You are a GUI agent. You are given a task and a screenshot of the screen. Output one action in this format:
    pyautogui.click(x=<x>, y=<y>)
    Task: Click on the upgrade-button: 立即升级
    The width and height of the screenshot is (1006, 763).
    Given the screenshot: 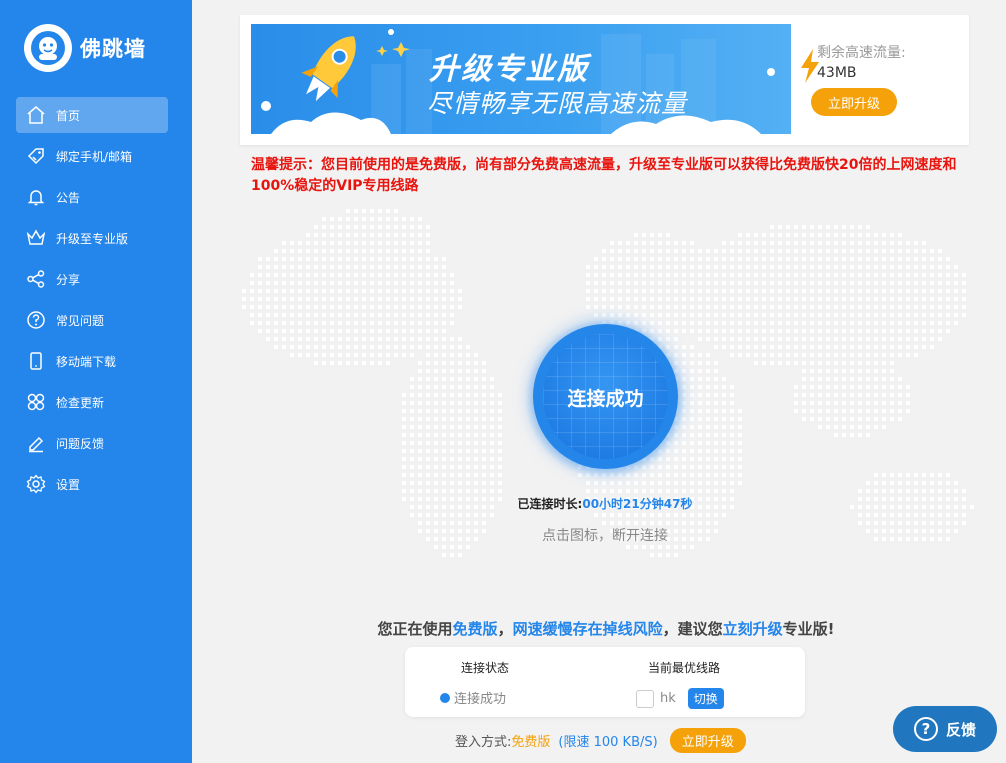 What is the action you would take?
    pyautogui.click(x=854, y=102)
    